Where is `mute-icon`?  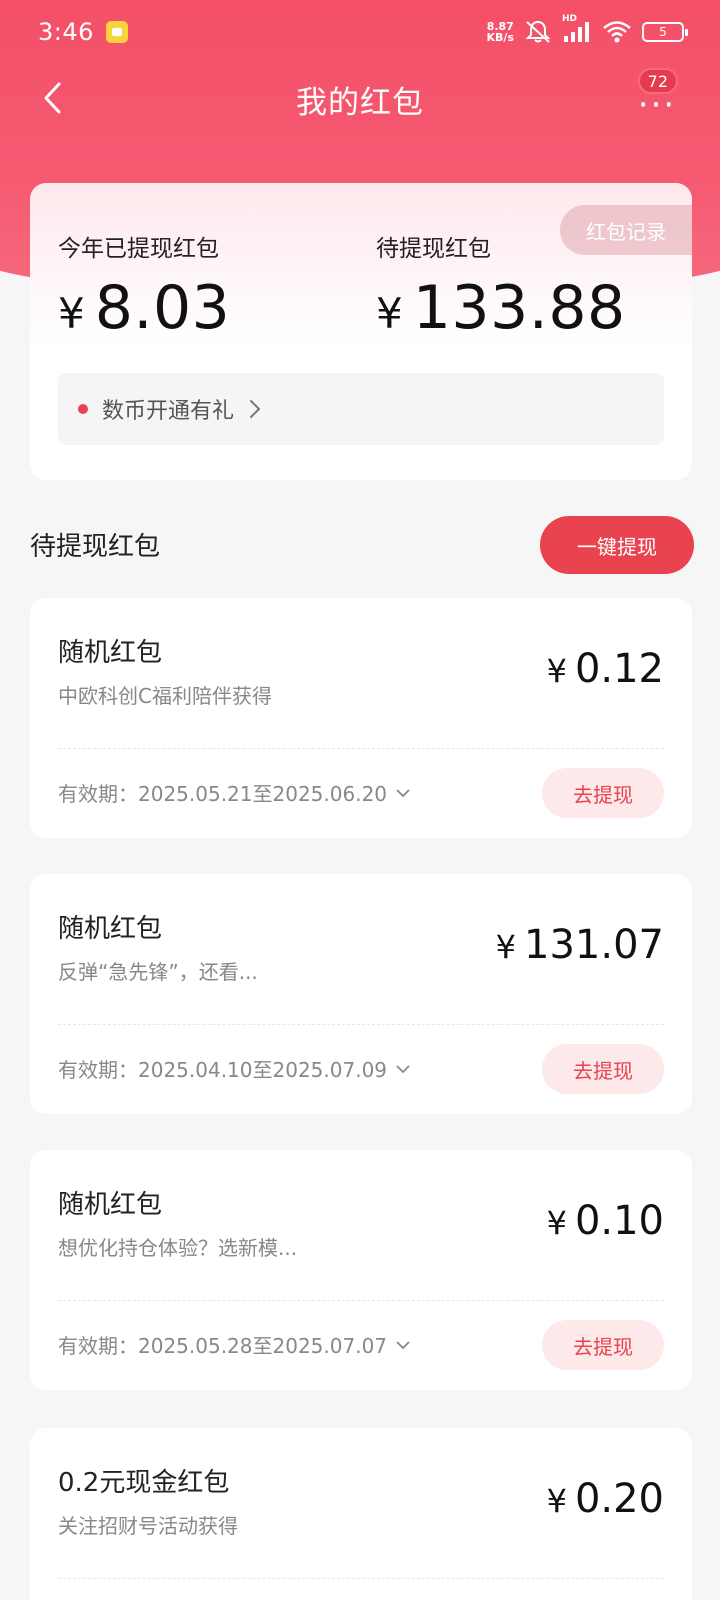 mute-icon is located at coordinates (538, 32).